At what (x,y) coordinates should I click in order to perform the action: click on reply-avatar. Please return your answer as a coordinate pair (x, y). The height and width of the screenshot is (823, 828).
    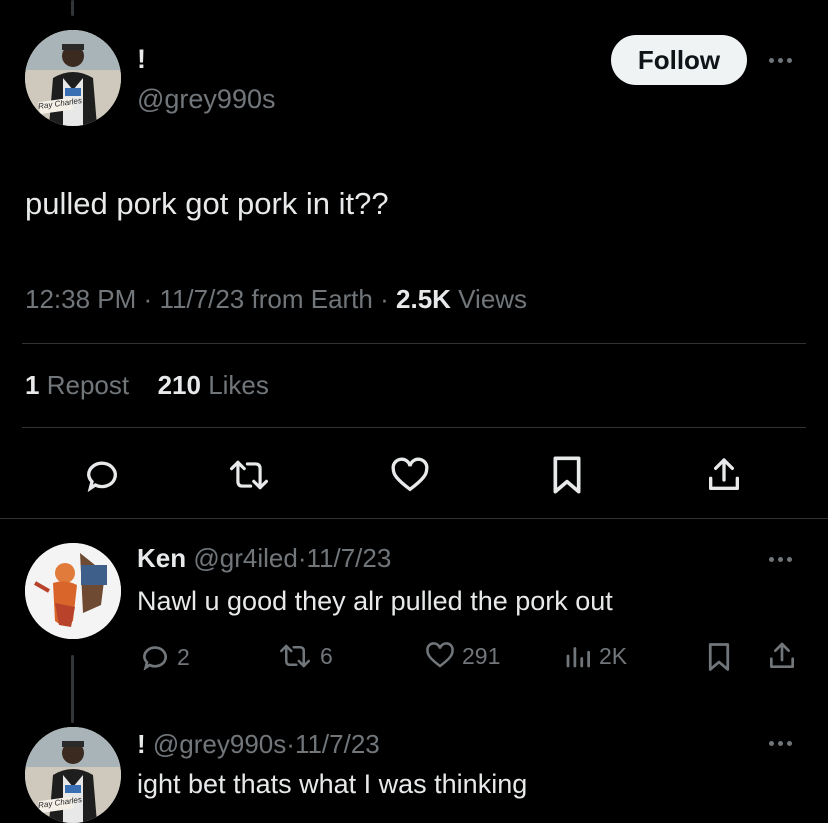
    Looking at the image, I should click on (73, 591).